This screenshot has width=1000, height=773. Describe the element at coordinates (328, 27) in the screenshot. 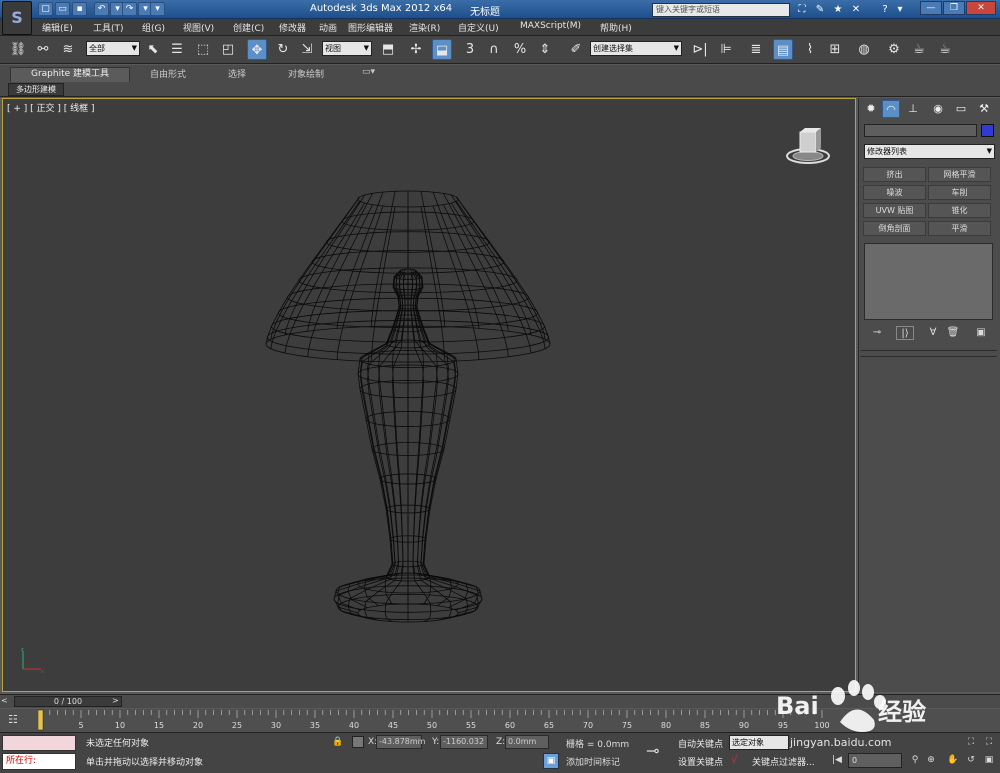

I see `menu-animation: 动画` at that location.